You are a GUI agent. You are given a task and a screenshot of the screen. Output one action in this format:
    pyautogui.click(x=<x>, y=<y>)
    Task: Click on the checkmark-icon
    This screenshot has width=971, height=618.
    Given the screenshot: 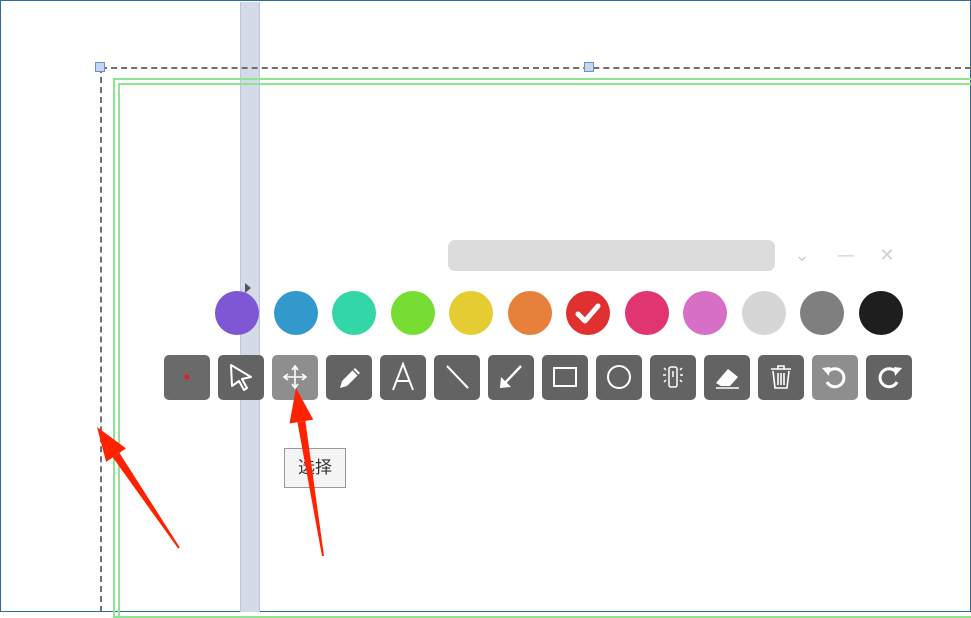 What is the action you would take?
    pyautogui.click(x=588, y=313)
    